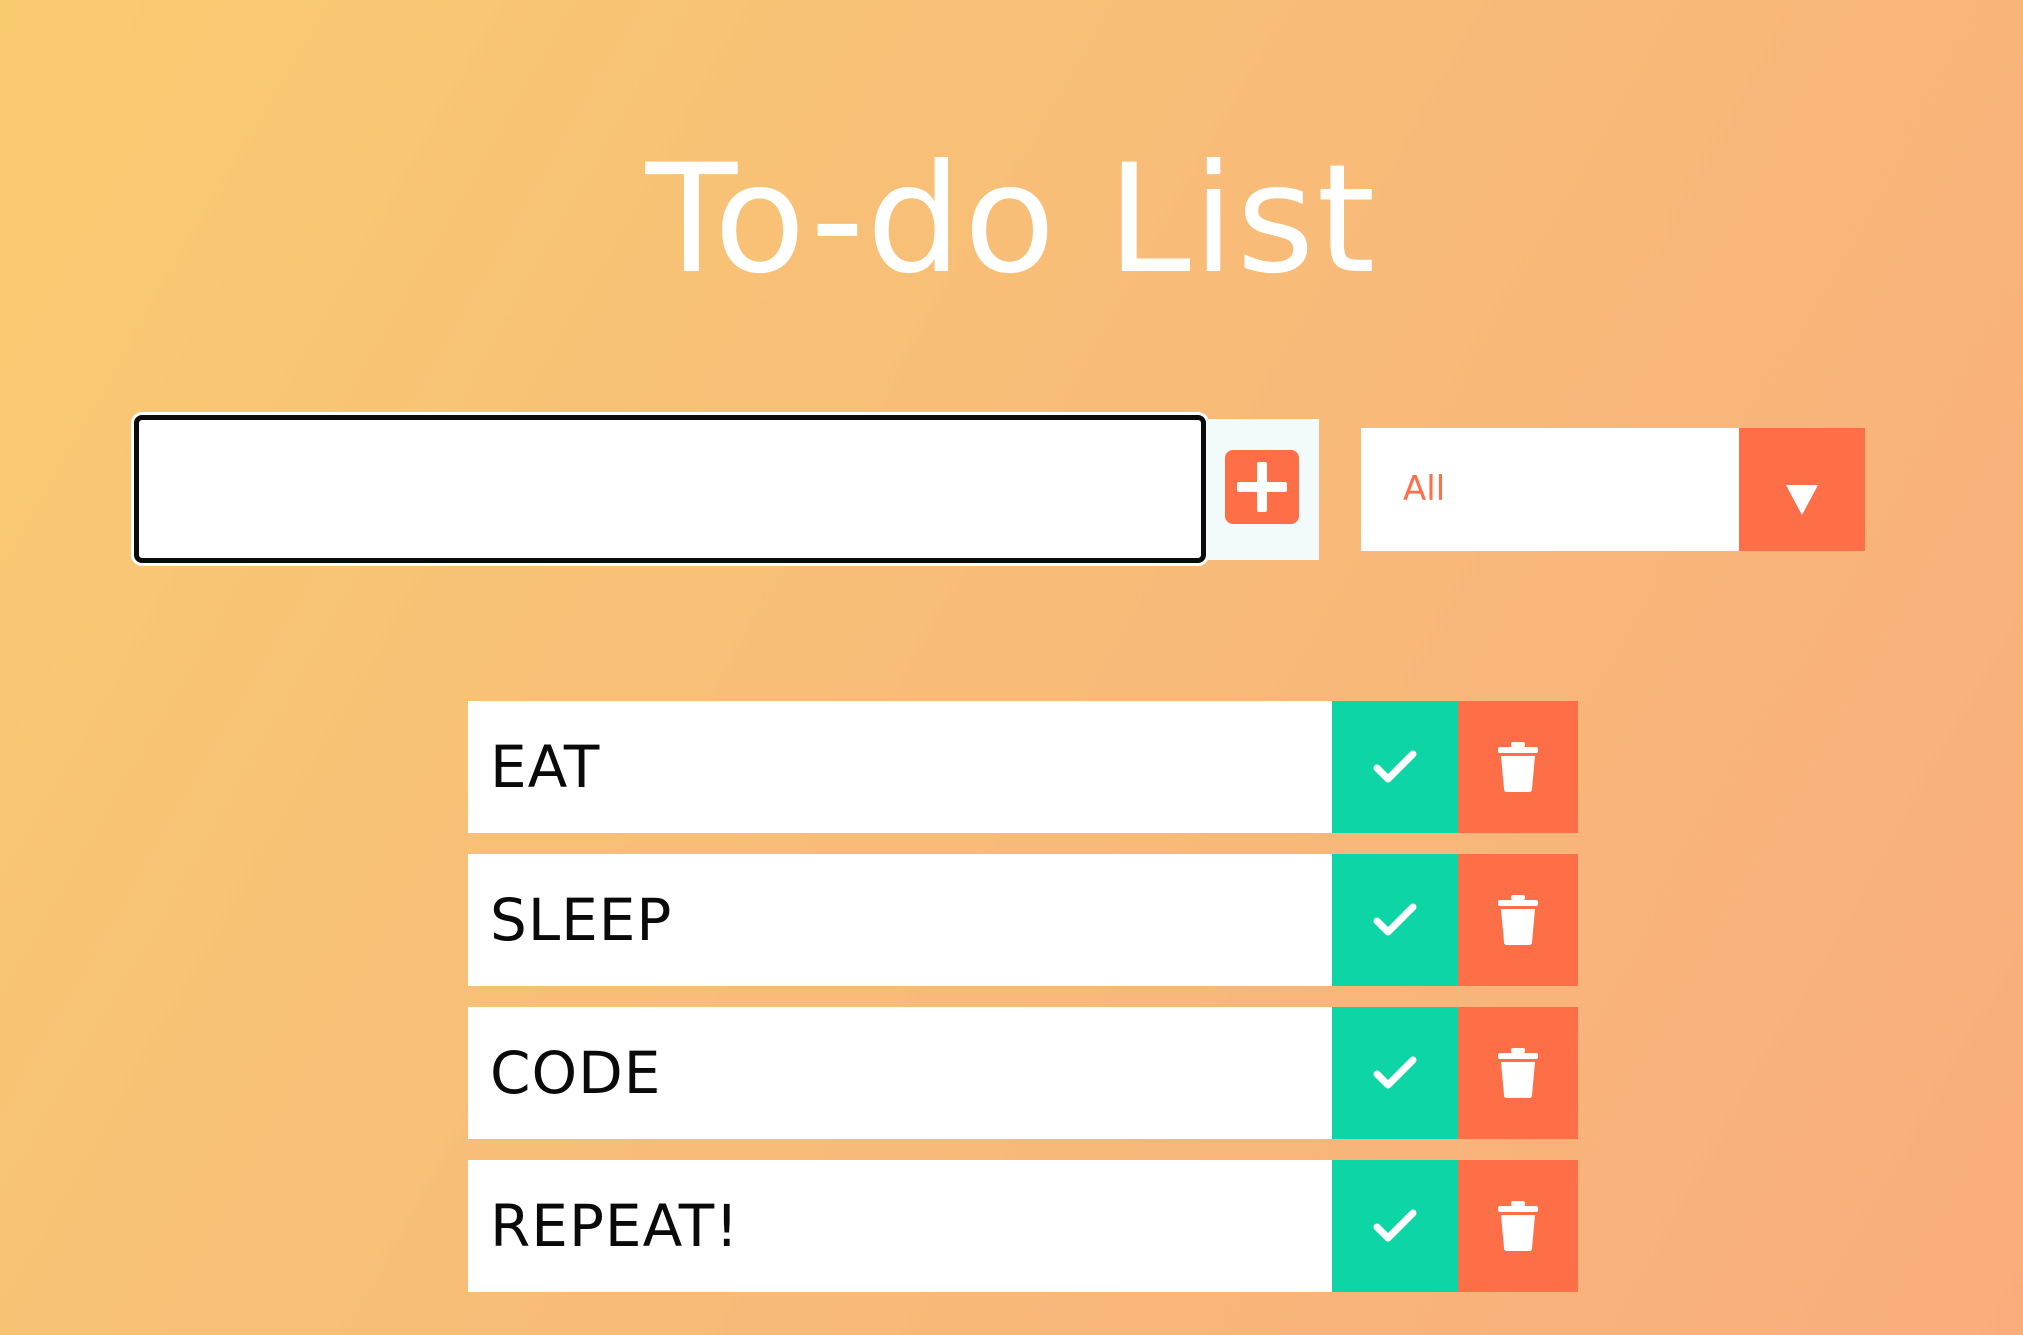 Image resolution: width=2023 pixels, height=1335 pixels. What do you see at coordinates (1802, 489) in the screenshot?
I see `dropdown-arrow-icon` at bounding box center [1802, 489].